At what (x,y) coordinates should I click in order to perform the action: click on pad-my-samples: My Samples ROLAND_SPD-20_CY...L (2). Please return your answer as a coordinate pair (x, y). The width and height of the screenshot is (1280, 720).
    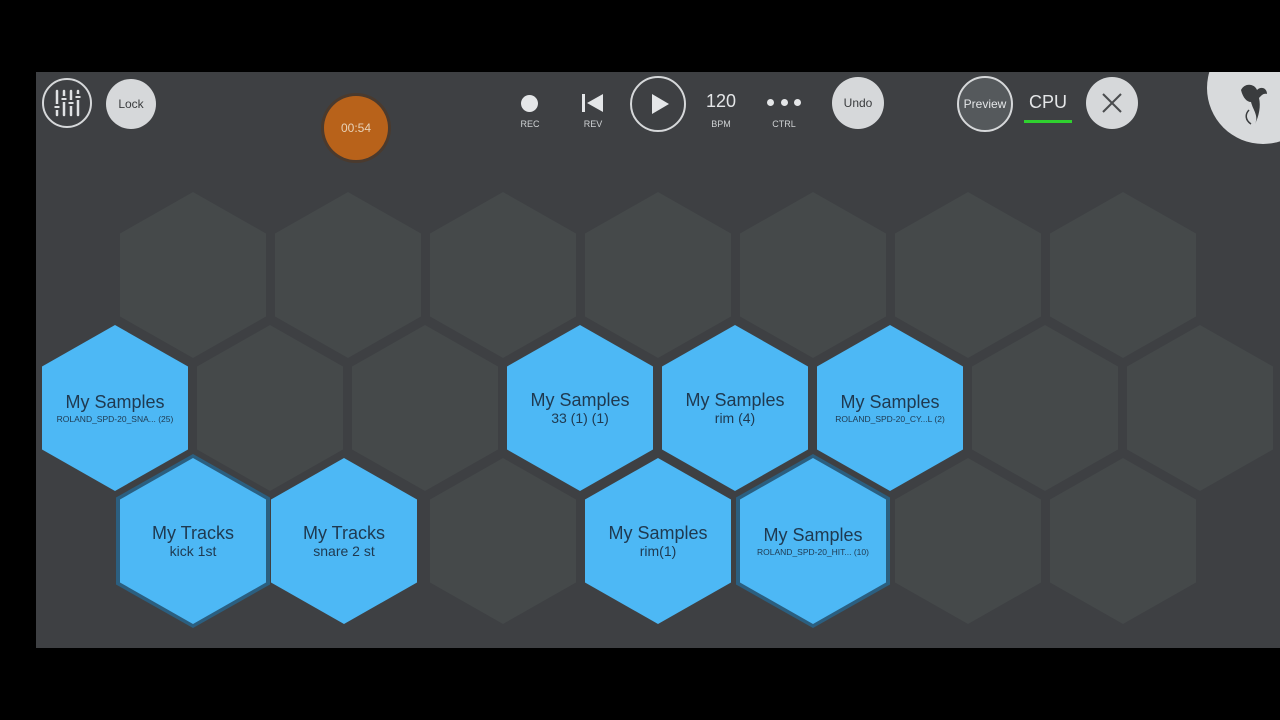
    Looking at the image, I should click on (890, 408).